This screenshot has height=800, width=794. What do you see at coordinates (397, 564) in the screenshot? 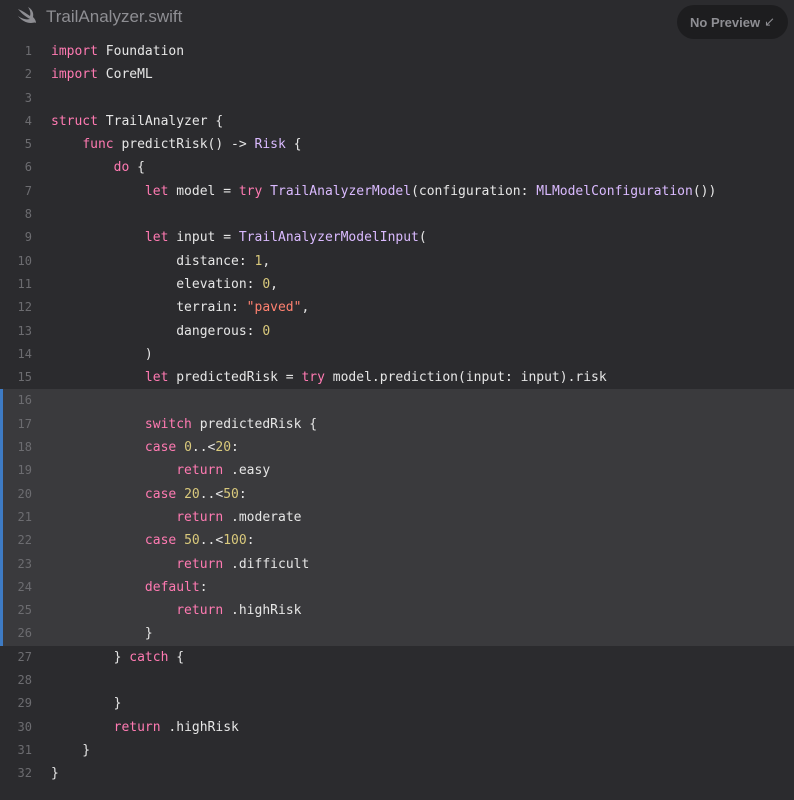
I see `code-line: 23 return .difficult` at bounding box center [397, 564].